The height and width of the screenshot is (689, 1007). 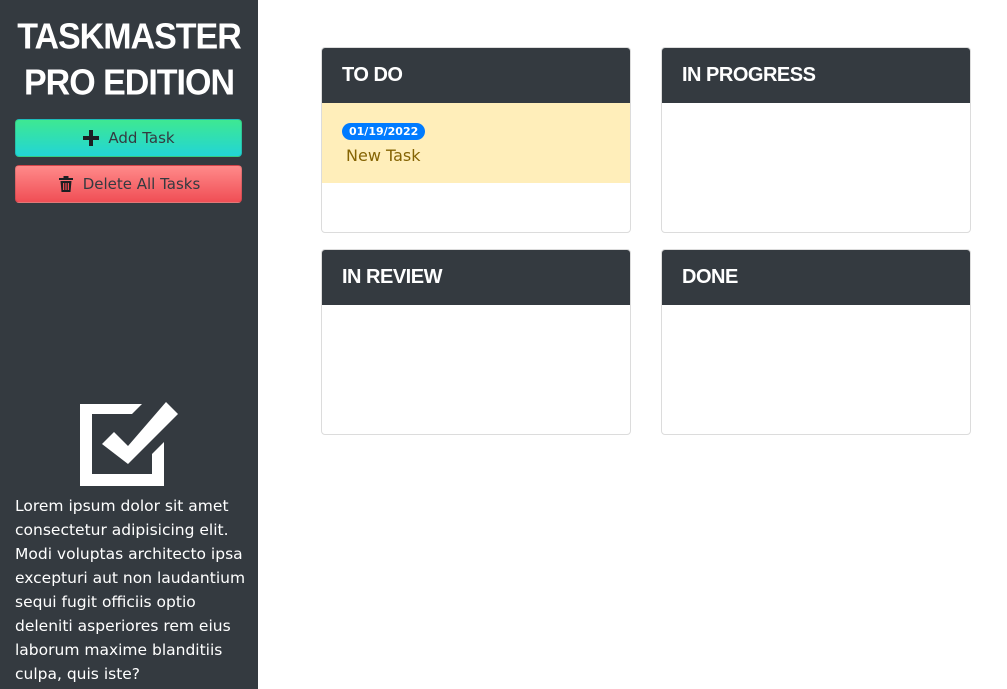 What do you see at coordinates (141, 138) in the screenshot?
I see `add-task-label: Add Task` at bounding box center [141, 138].